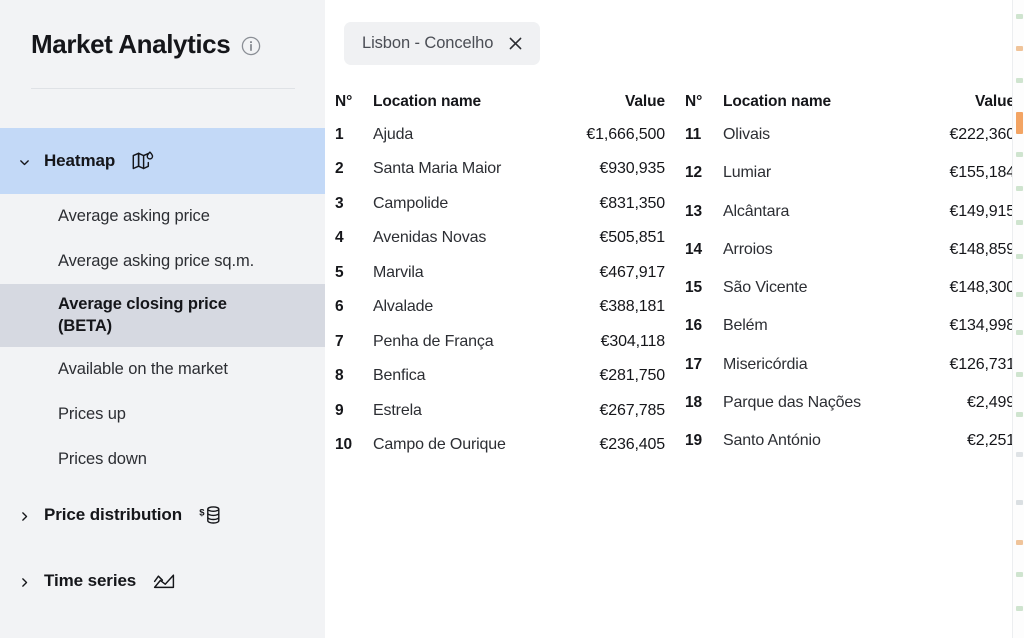 Image resolution: width=1024 pixels, height=638 pixels. What do you see at coordinates (632, 272) in the screenshot?
I see `row-value: €467,917` at bounding box center [632, 272].